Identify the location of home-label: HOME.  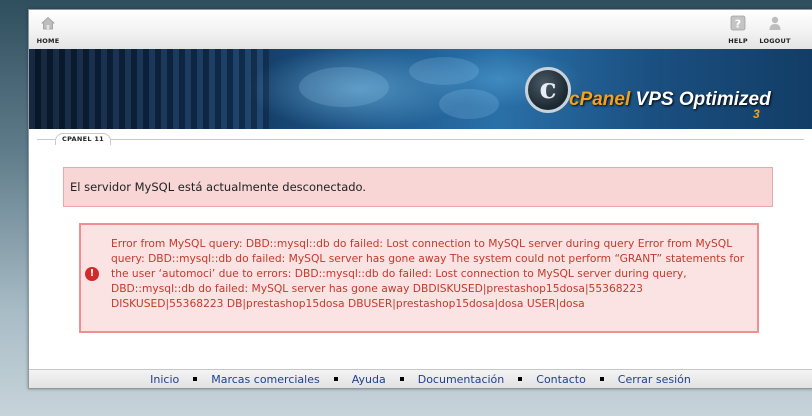
(48, 41).